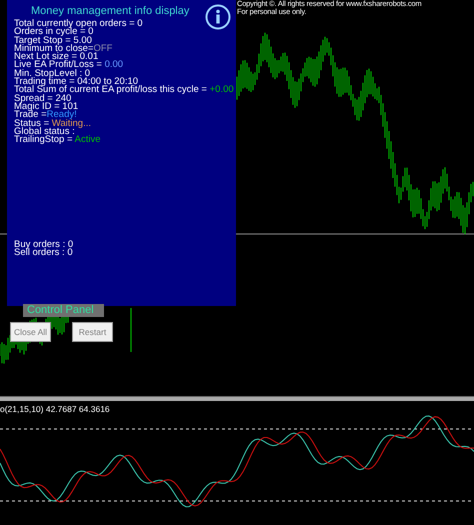 This screenshot has height=525, width=474. Describe the element at coordinates (44, 245) in the screenshot. I see `order-count: Buy orders : 0` at that location.